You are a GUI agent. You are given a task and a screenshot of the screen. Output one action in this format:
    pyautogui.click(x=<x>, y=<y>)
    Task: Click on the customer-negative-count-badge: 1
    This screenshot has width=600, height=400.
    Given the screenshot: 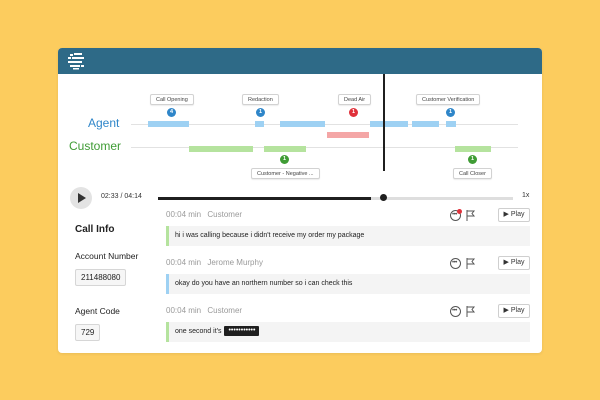 What is the action you would take?
    pyautogui.click(x=284, y=159)
    